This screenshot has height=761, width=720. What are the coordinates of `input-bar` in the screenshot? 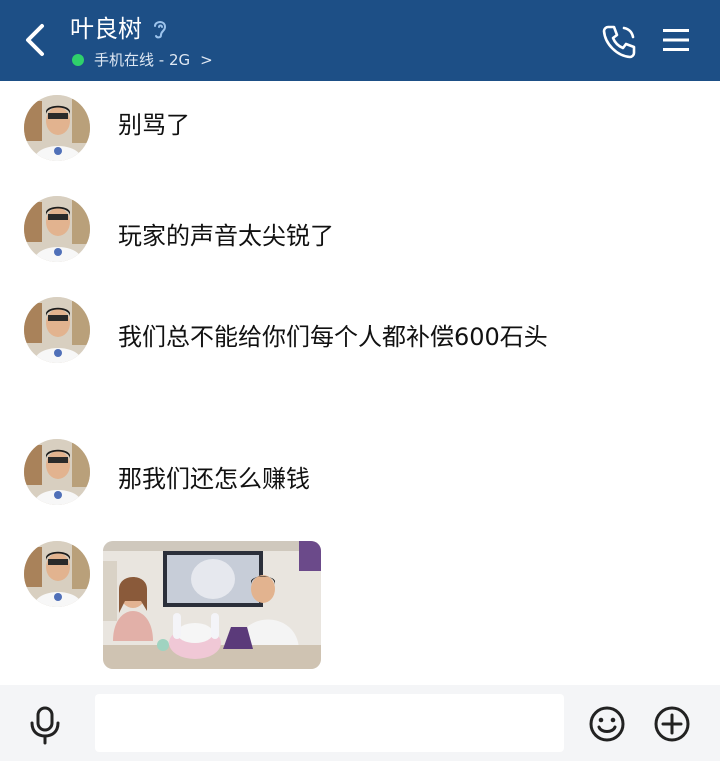 It's located at (360, 723).